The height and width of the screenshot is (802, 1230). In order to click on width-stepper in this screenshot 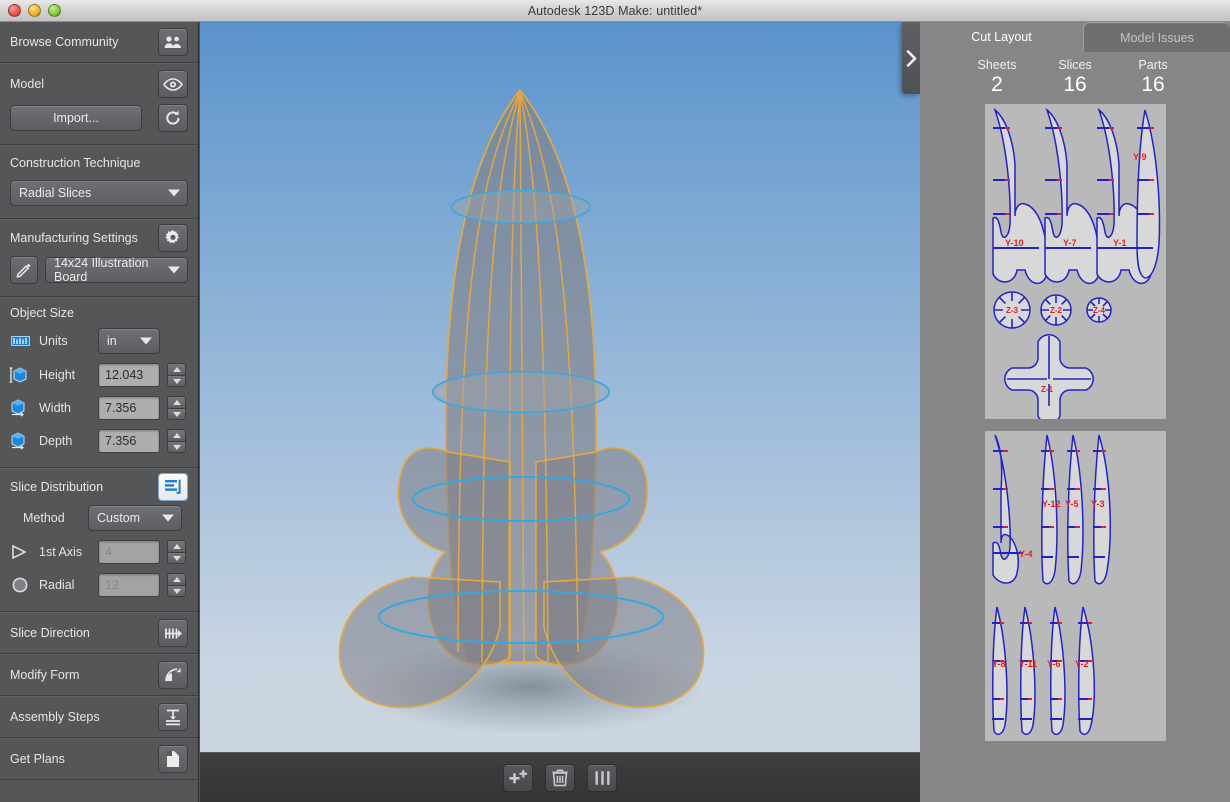, I will do `click(176, 408)`.